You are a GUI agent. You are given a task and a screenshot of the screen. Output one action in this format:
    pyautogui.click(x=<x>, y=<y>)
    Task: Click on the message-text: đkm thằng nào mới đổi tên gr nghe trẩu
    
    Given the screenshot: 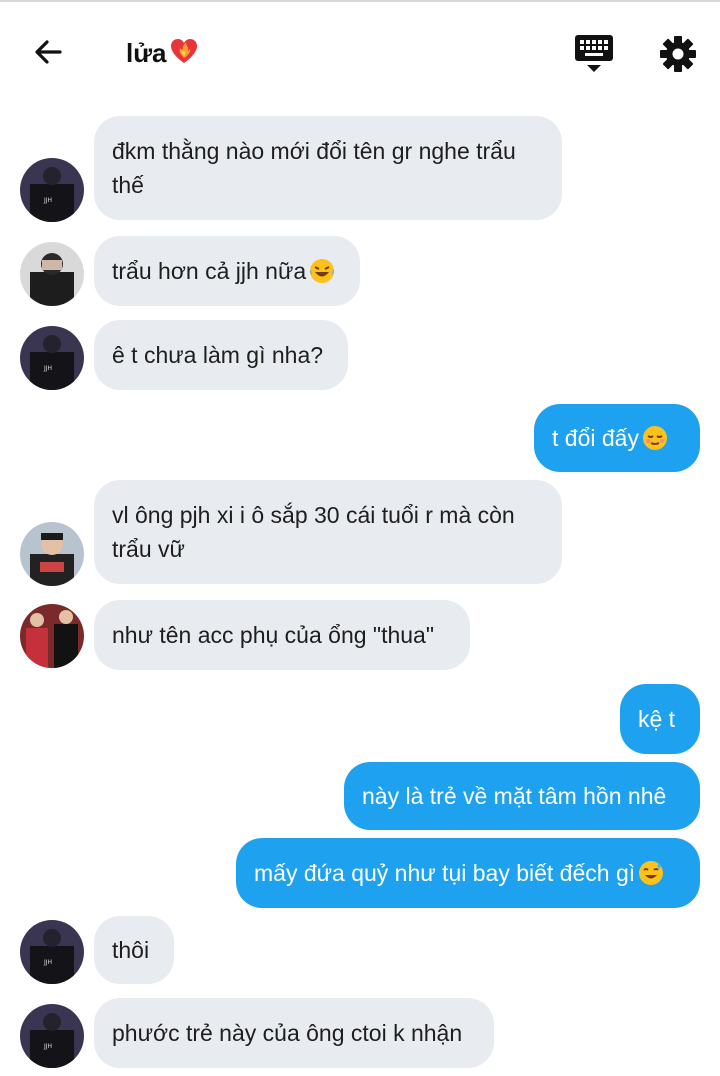 What is the action you would take?
    pyautogui.click(x=314, y=151)
    